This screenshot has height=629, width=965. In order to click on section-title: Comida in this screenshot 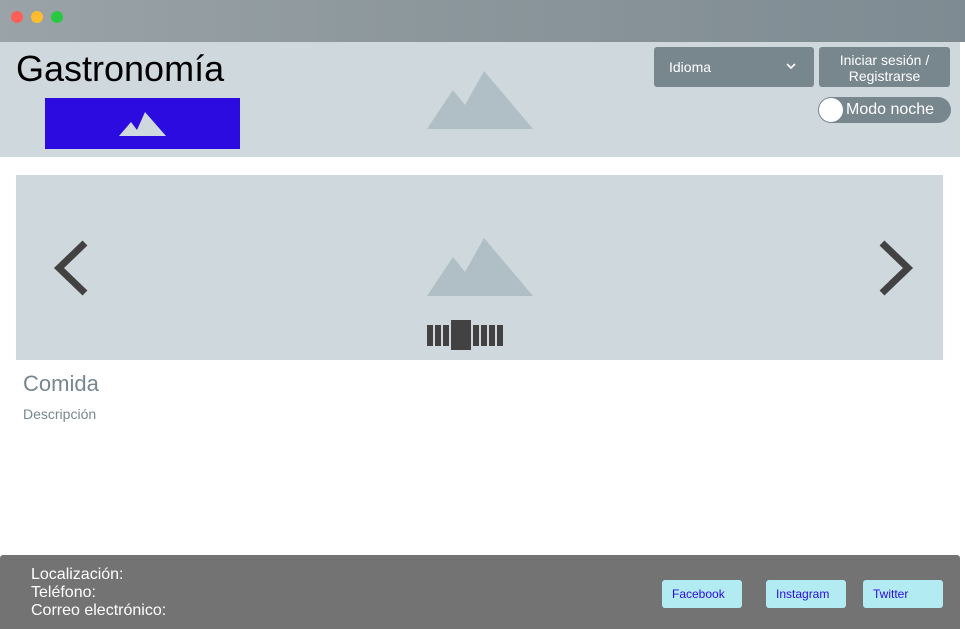, I will do `click(61, 383)`.